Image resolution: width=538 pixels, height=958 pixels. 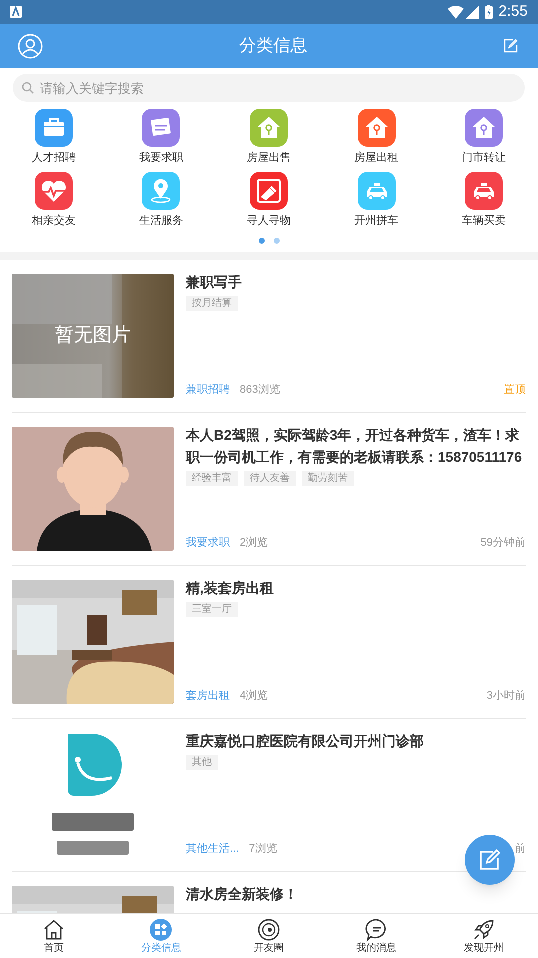 I want to click on grid-icon, so click(x=161, y=930).